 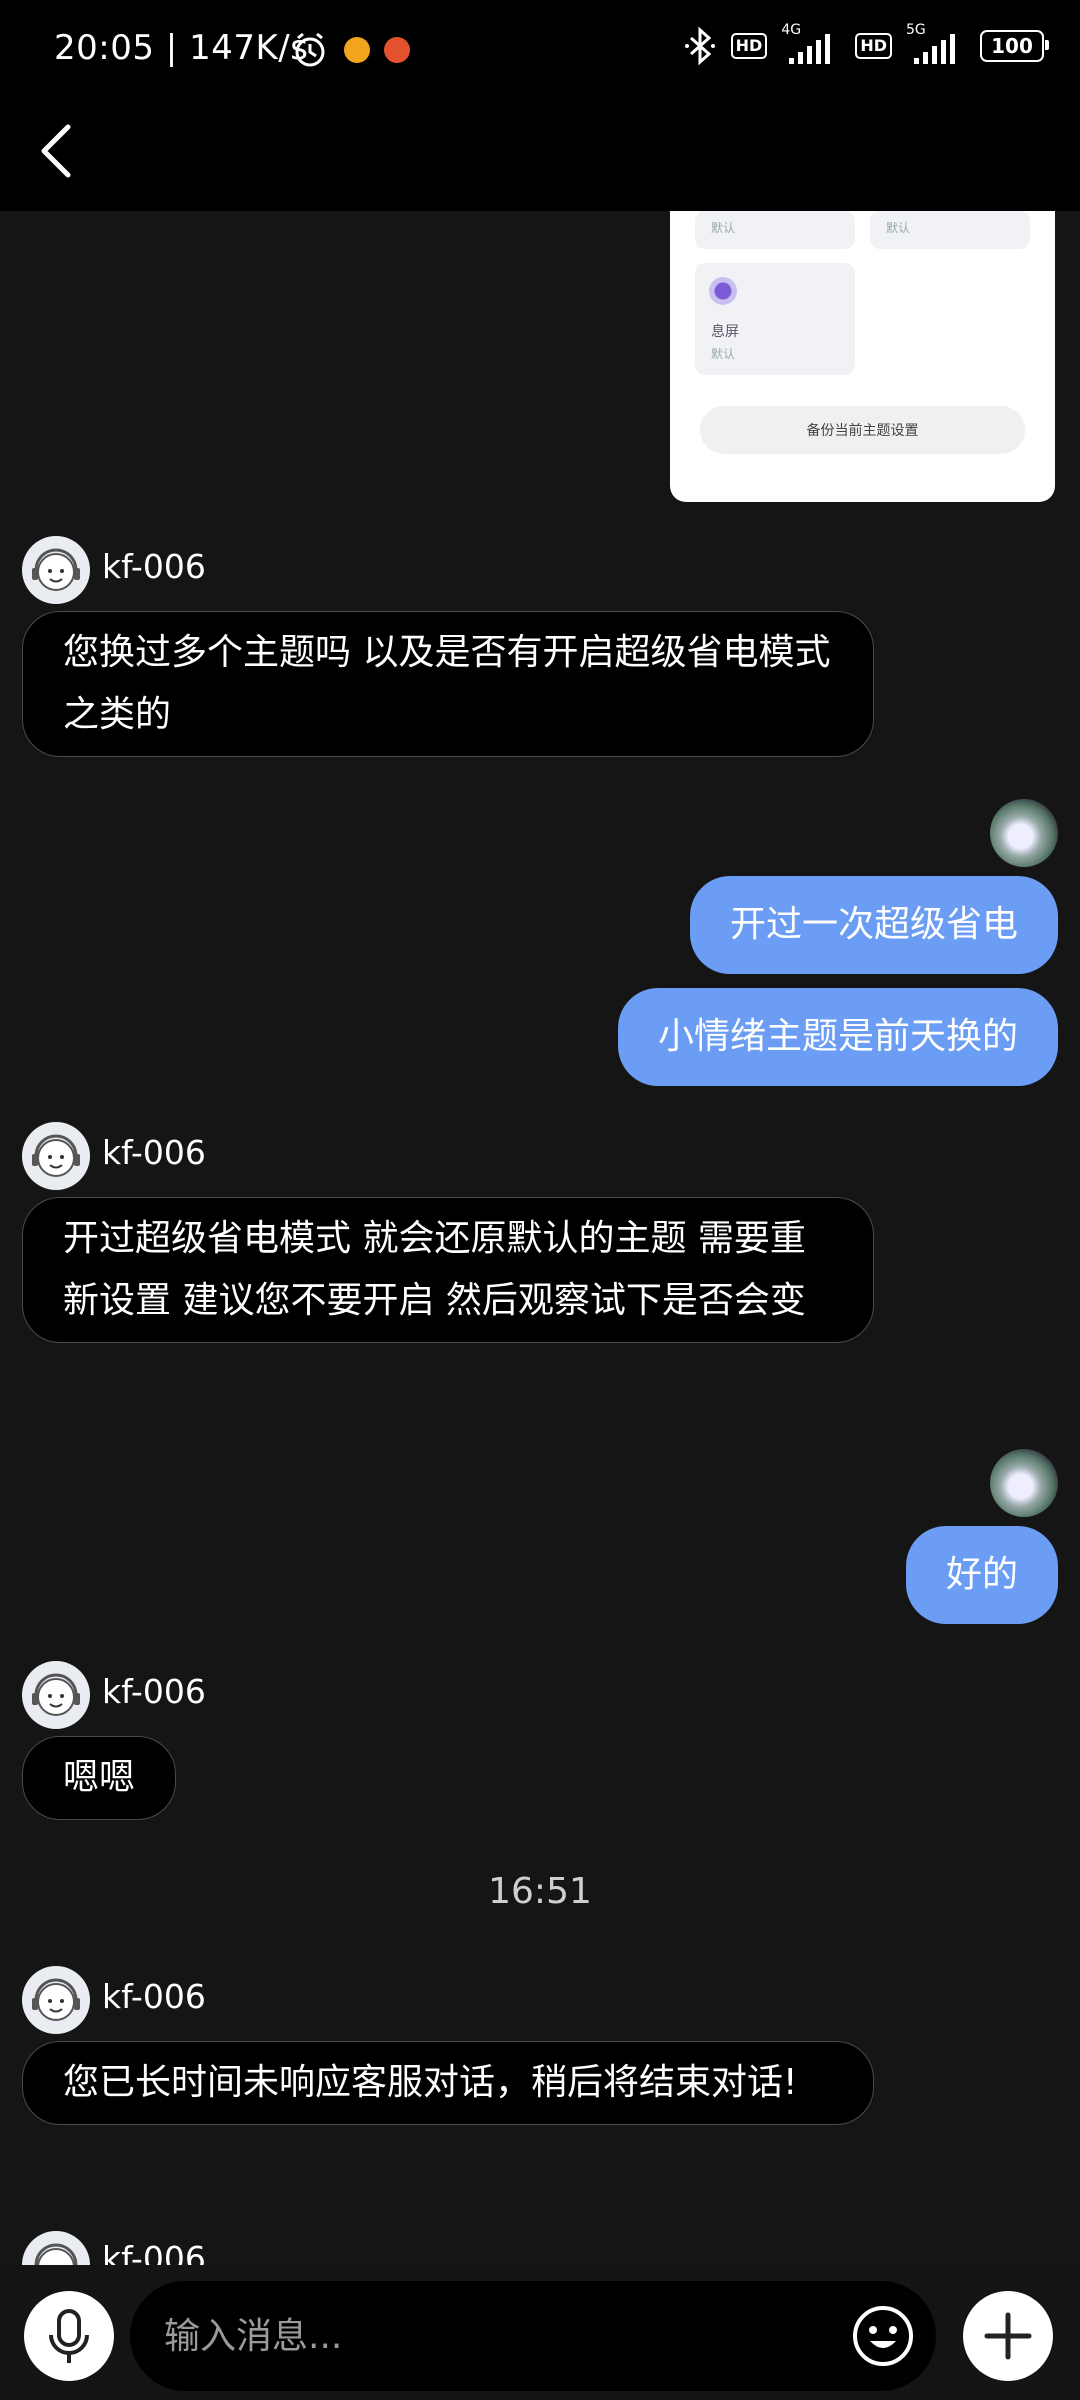 I want to click on voice-button, so click(x=69, y=2336).